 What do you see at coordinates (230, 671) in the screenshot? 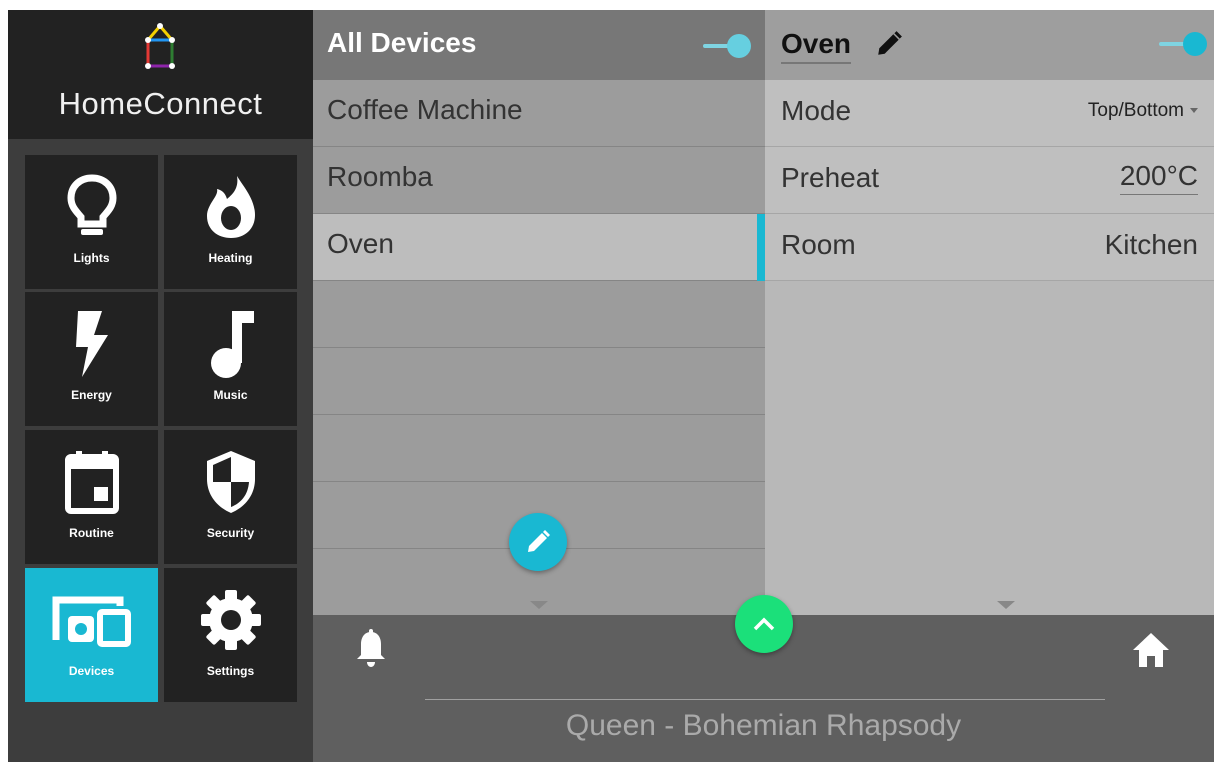
I see `sidebar-item-label: Settings` at bounding box center [230, 671].